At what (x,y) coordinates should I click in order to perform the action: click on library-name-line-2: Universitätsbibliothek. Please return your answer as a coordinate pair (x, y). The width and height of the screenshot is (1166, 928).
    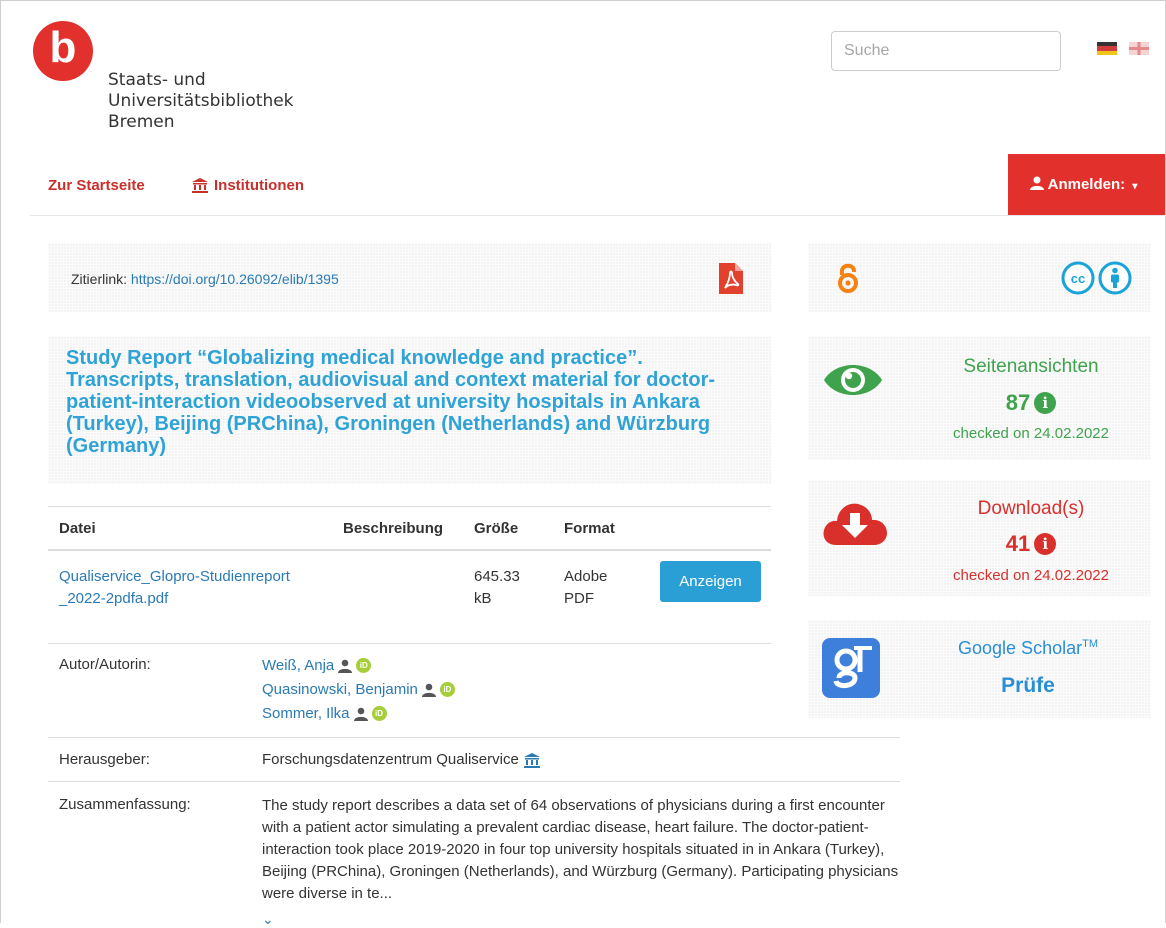
    Looking at the image, I should click on (201, 101).